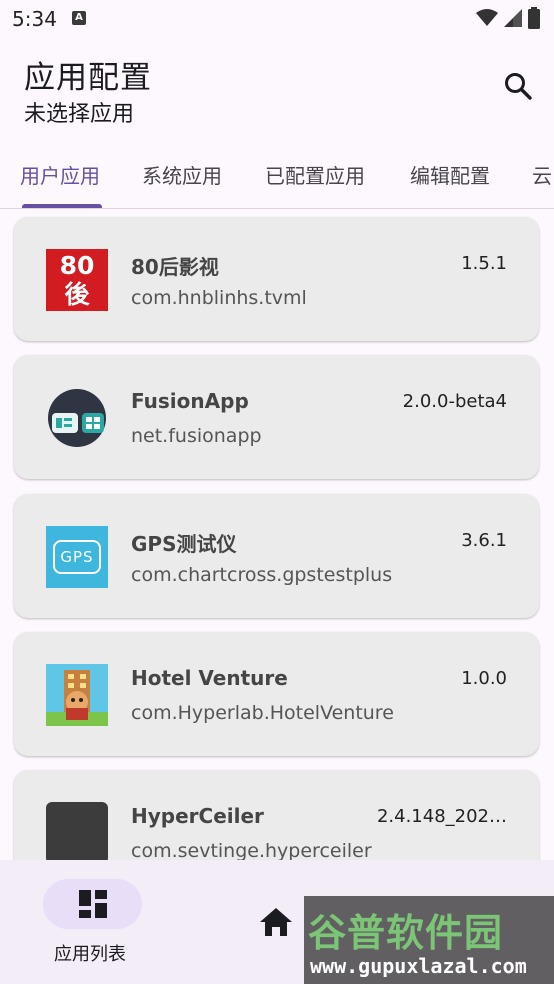  Describe the element at coordinates (513, 18) in the screenshot. I see `signal-icon` at that location.